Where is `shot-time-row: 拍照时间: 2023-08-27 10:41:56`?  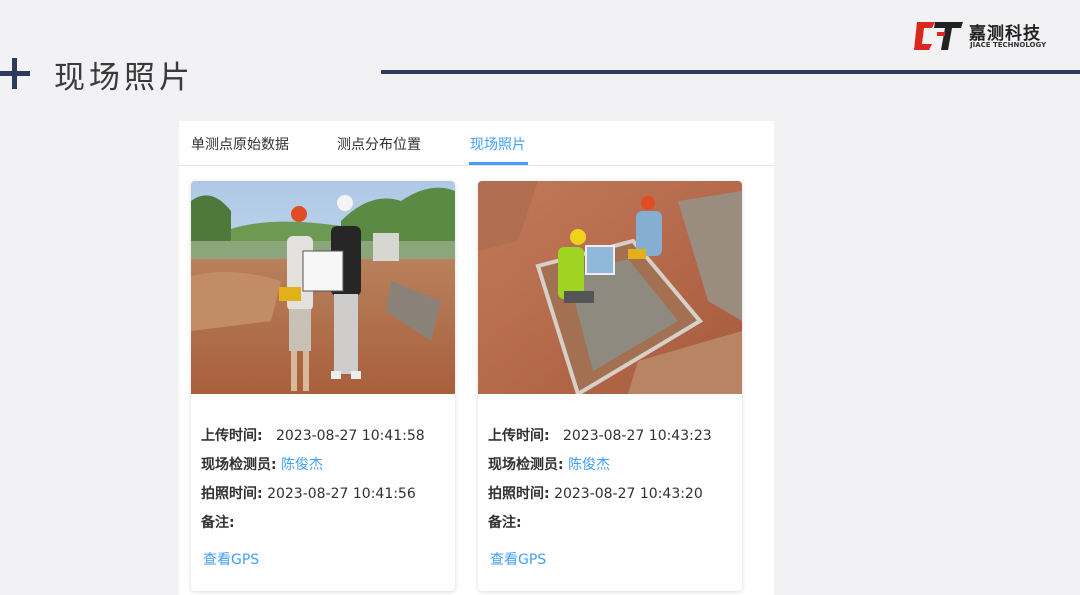 shot-time-row: 拍照时间: 2023-08-27 10:41:56 is located at coordinates (308, 493).